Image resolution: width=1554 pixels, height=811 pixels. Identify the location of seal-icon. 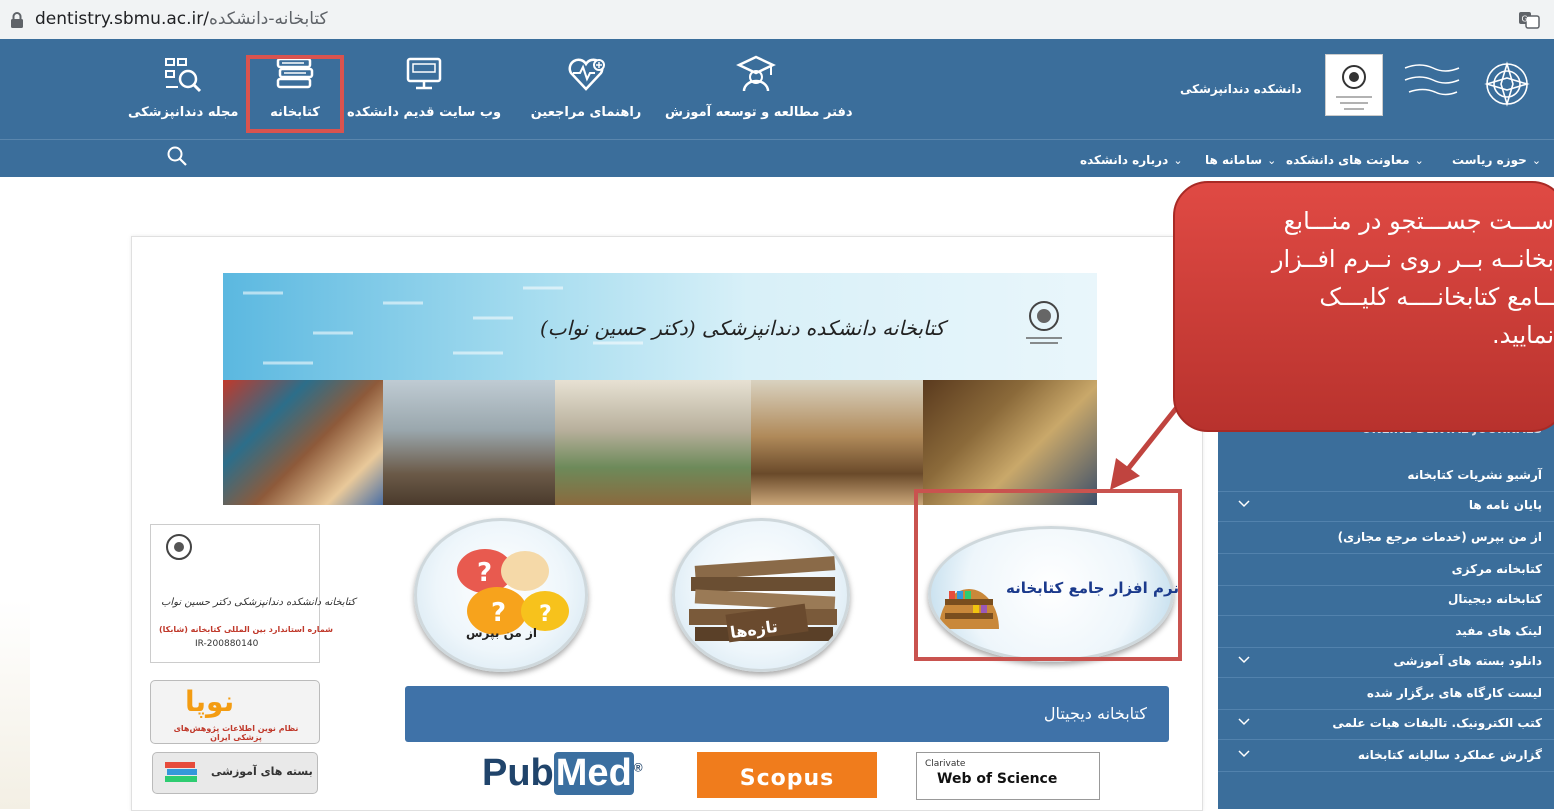
(179, 547).